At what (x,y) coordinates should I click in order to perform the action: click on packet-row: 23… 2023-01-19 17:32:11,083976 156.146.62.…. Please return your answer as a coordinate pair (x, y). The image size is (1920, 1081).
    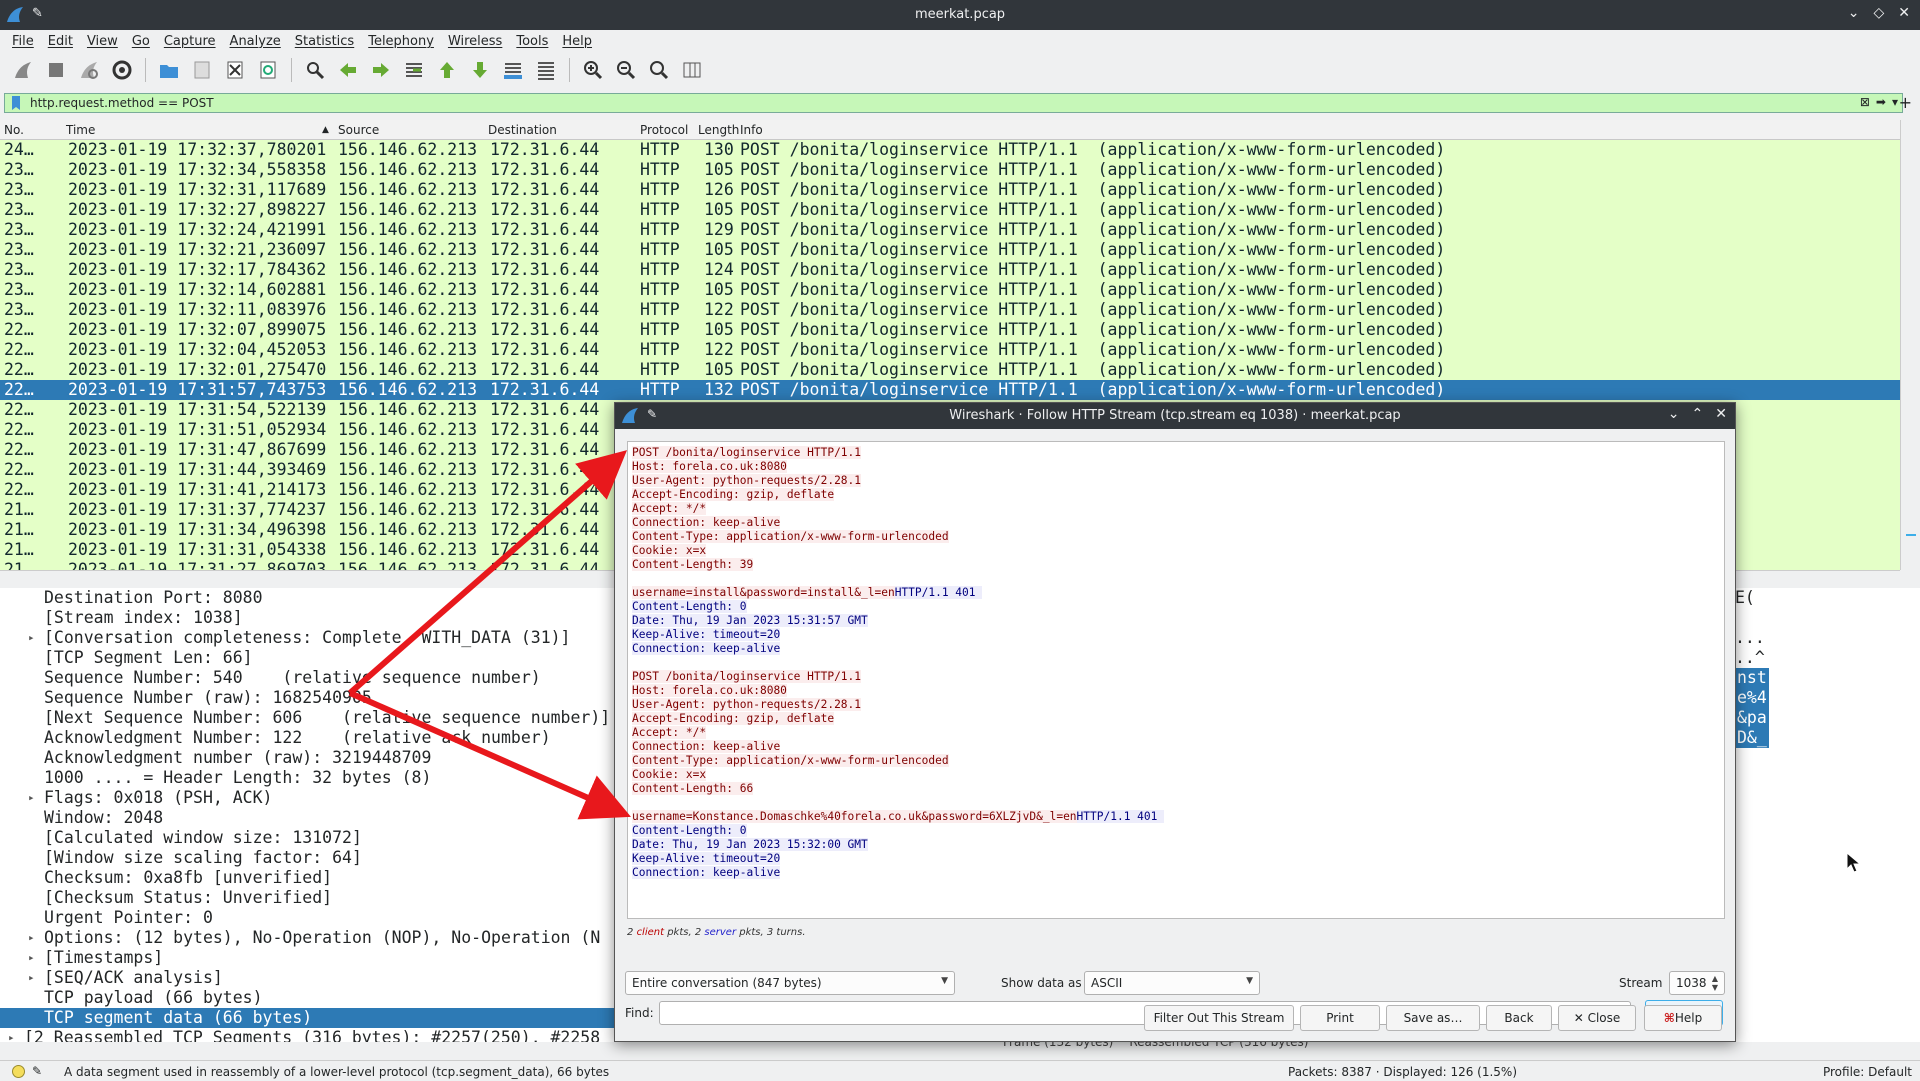
    Looking at the image, I should click on (950, 310).